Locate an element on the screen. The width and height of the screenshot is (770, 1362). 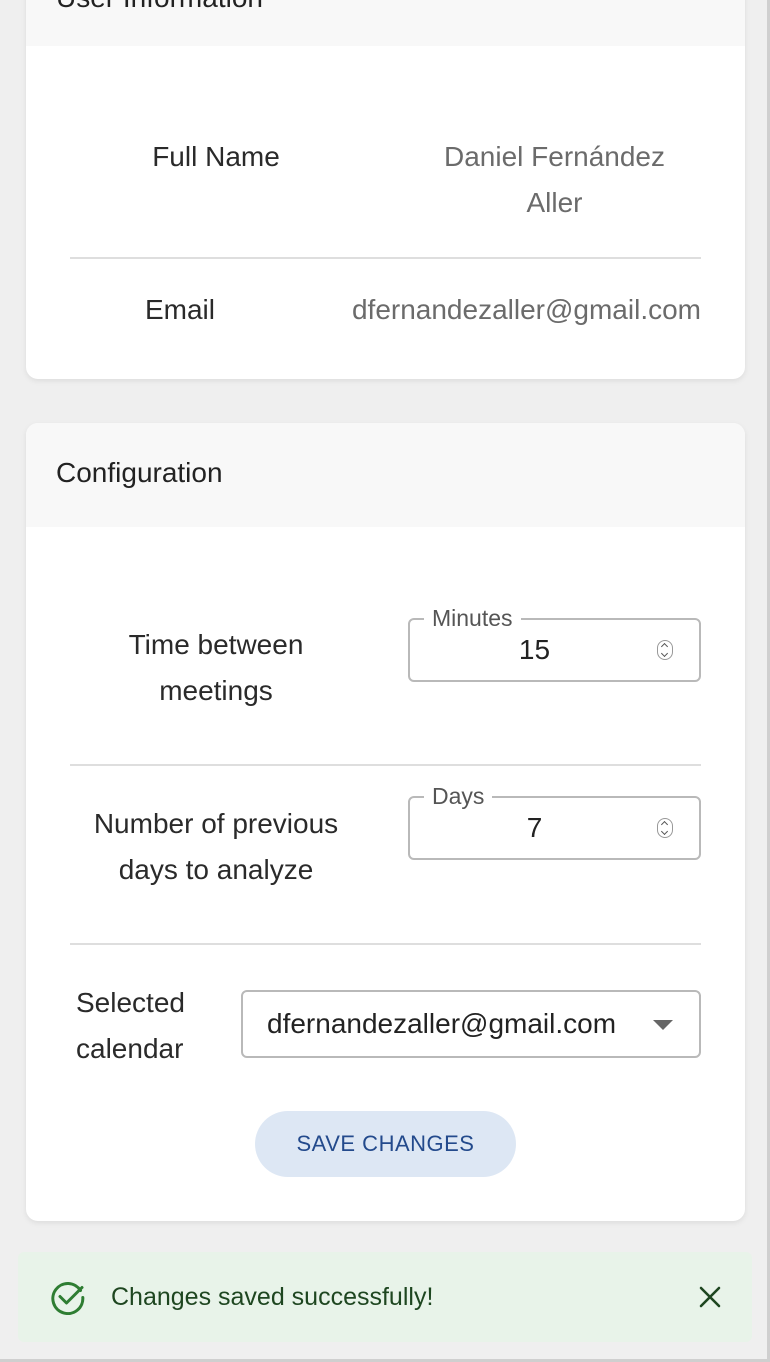
user-info-divider is located at coordinates (385, 258).